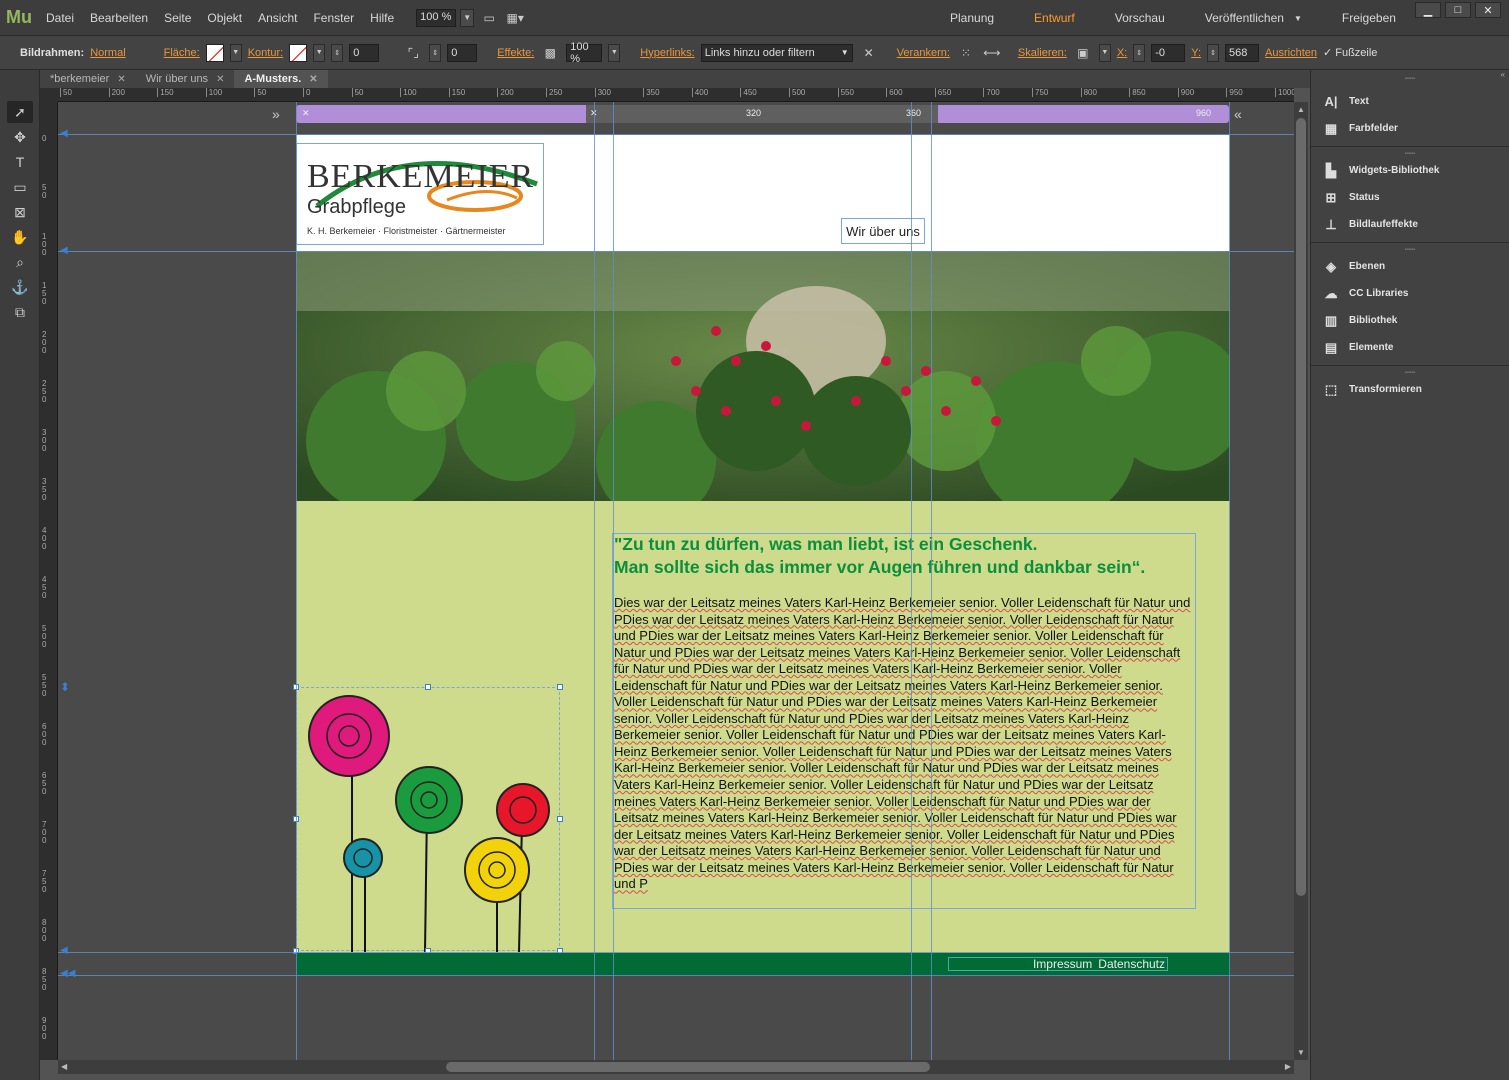 This screenshot has width=1509, height=1080. I want to click on panel-cc-libraries: ☁ CC Libraries, so click(1410, 293).